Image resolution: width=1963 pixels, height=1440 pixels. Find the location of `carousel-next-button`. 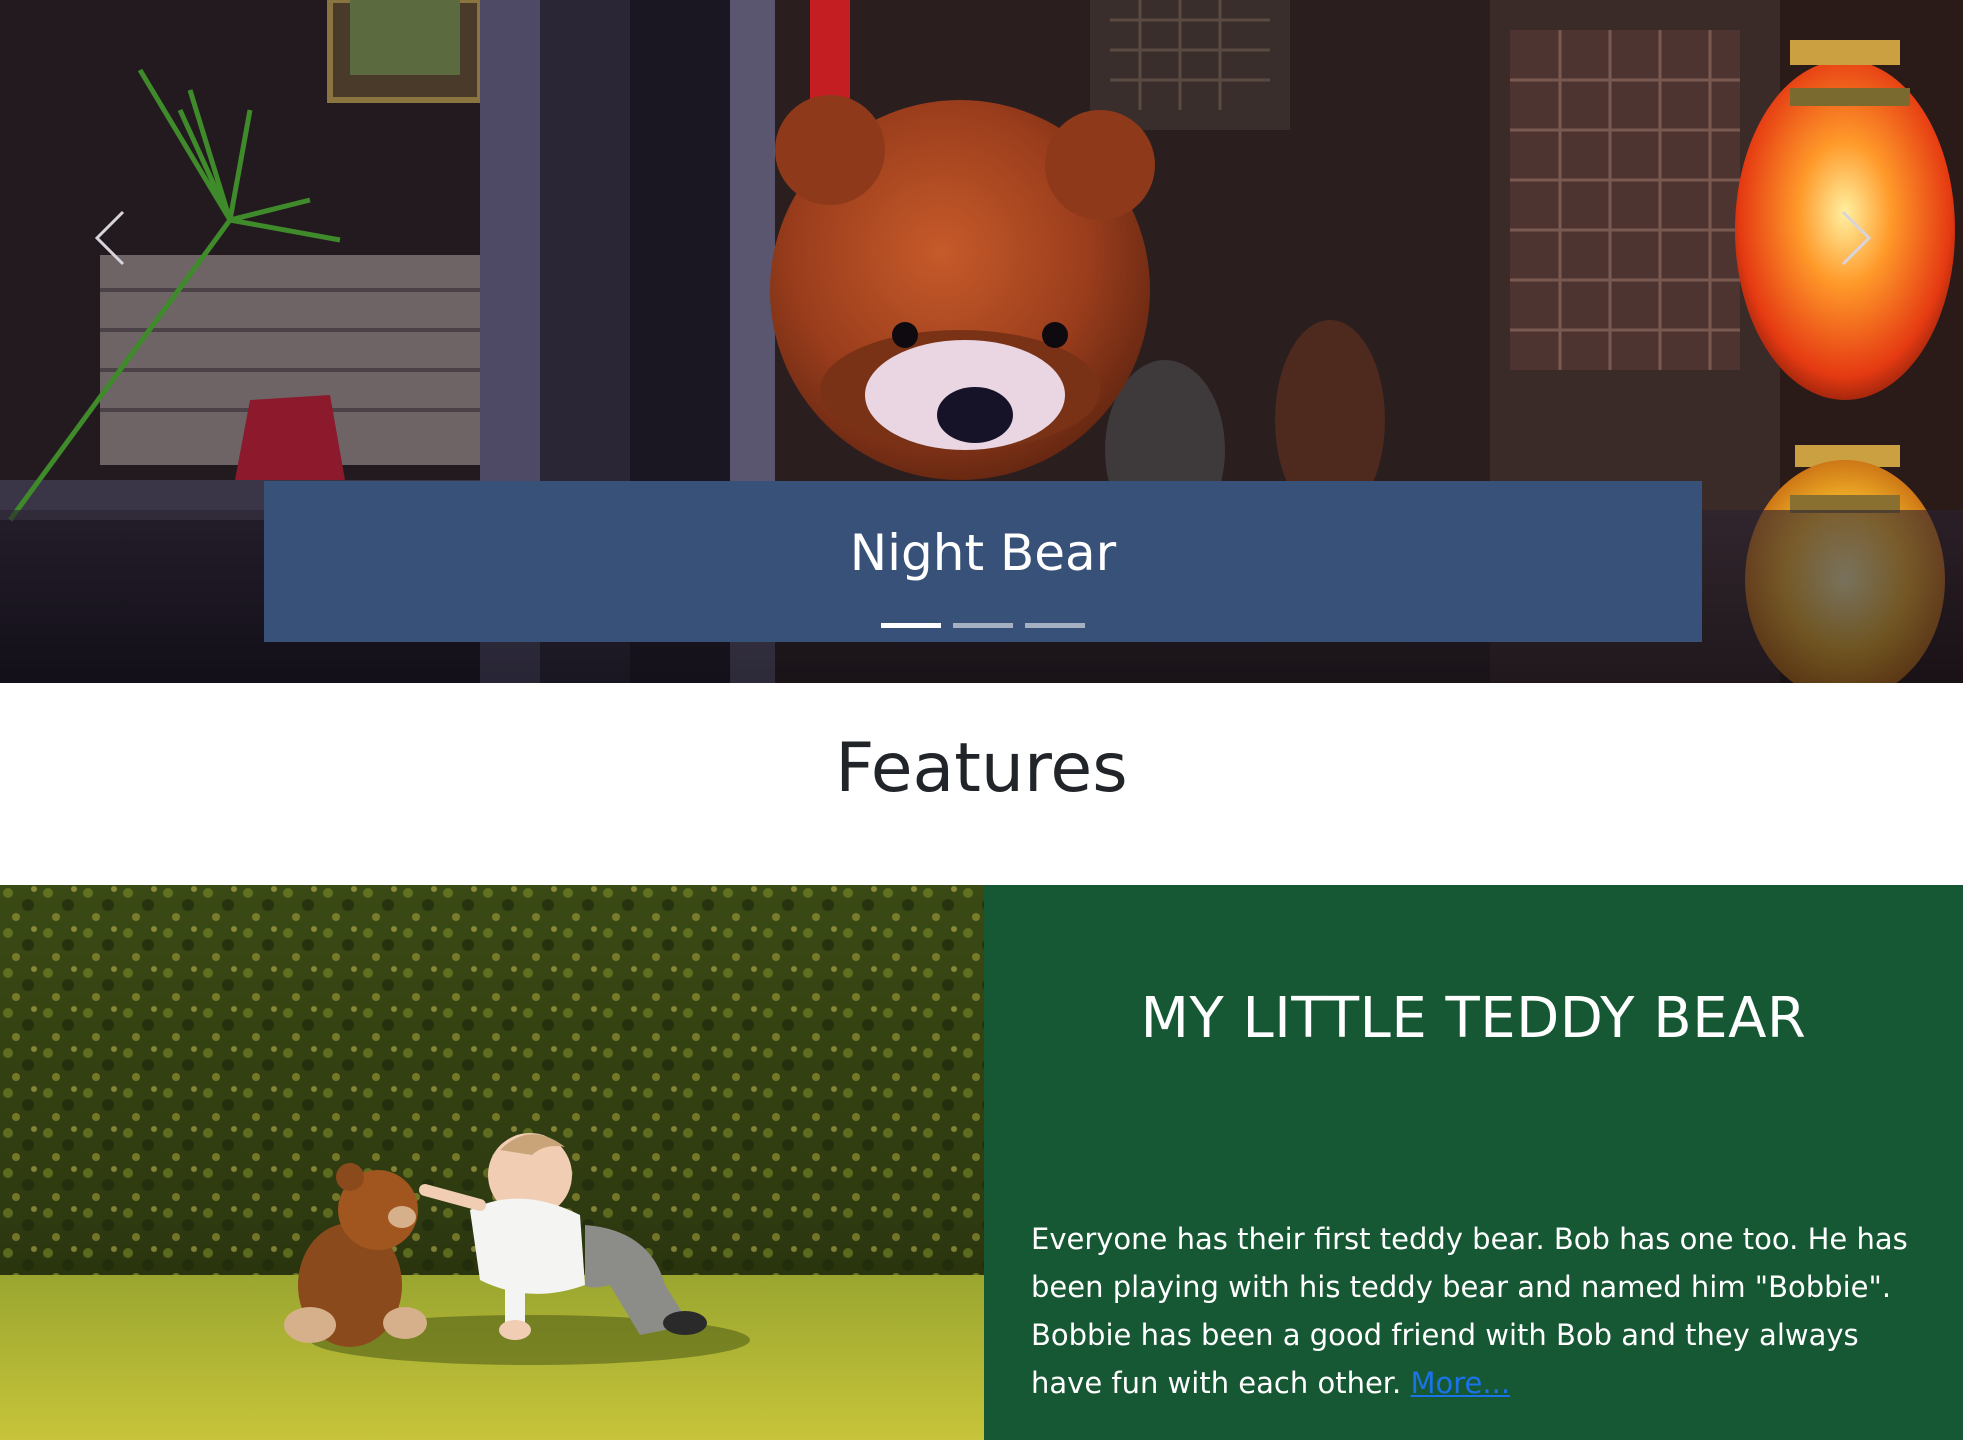

carousel-next-button is located at coordinates (1856, 240).